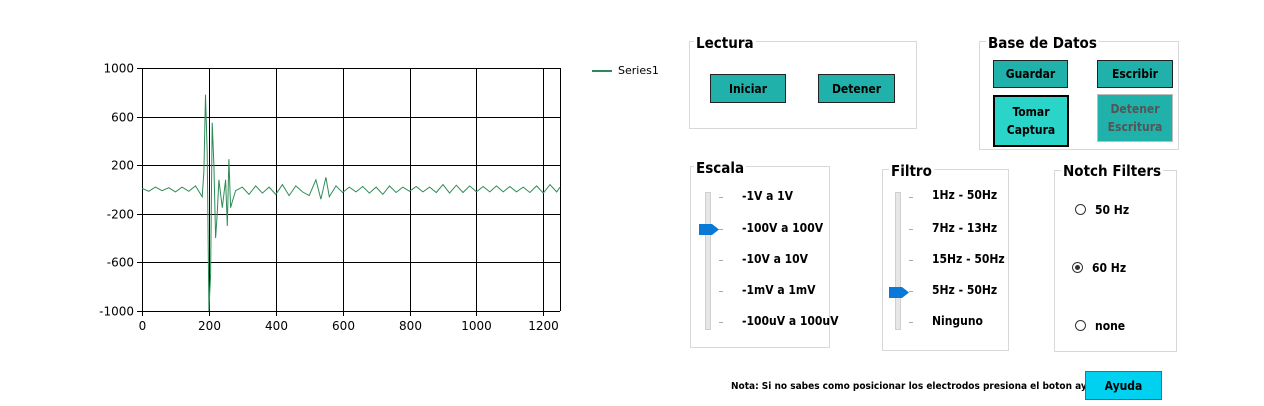 Image resolution: width=1264 pixels, height=406 pixels. I want to click on escala-option-2: -100V a 100V, so click(783, 228).